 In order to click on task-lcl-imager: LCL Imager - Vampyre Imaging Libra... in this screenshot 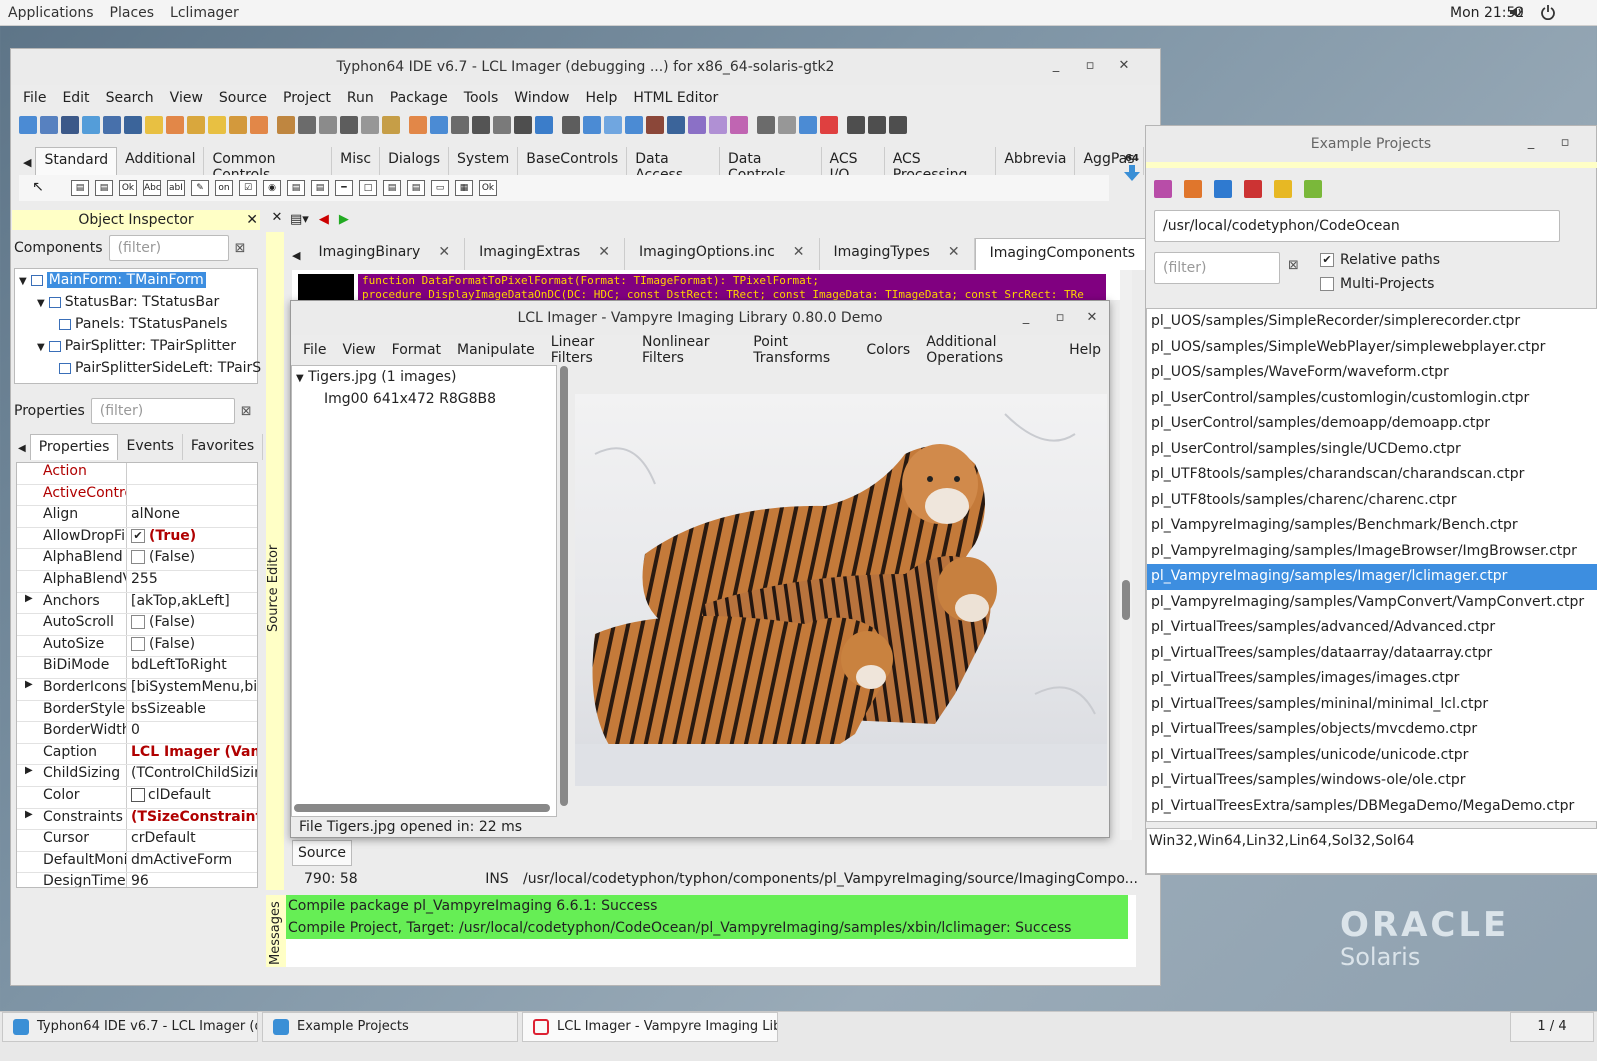, I will do `click(650, 1027)`.